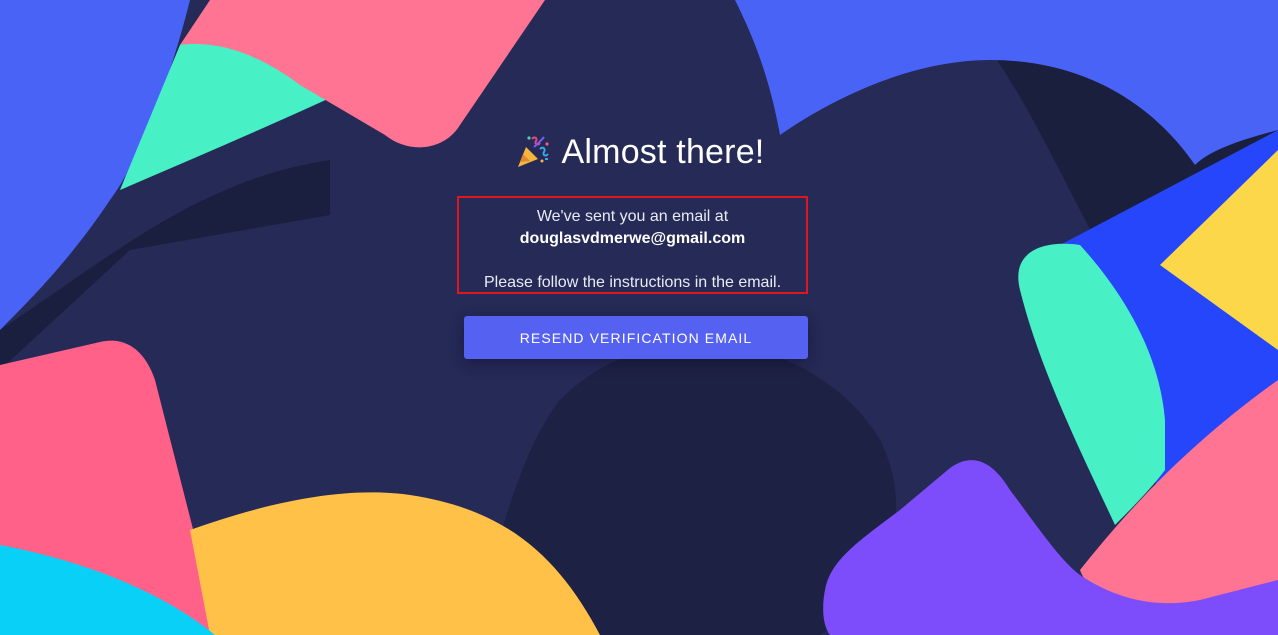  I want to click on resend-verification-button: RESEND VERIFICATION EMAIL, so click(636, 337).